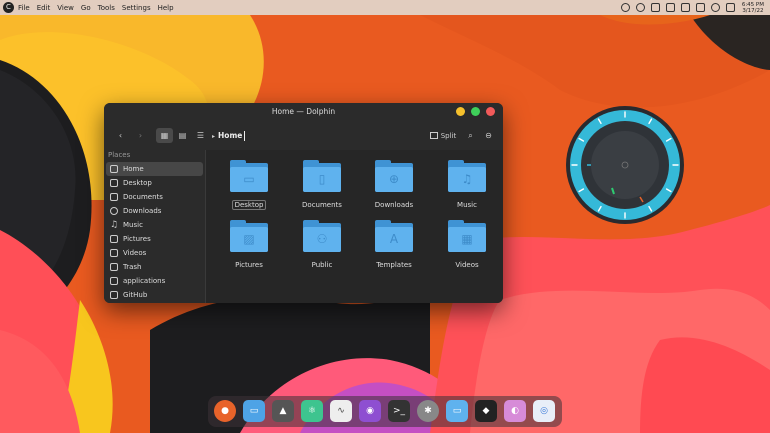 Image resolution: width=770 pixels, height=433 pixels. I want to click on sidebar-item-trash: Trash, so click(154, 267).